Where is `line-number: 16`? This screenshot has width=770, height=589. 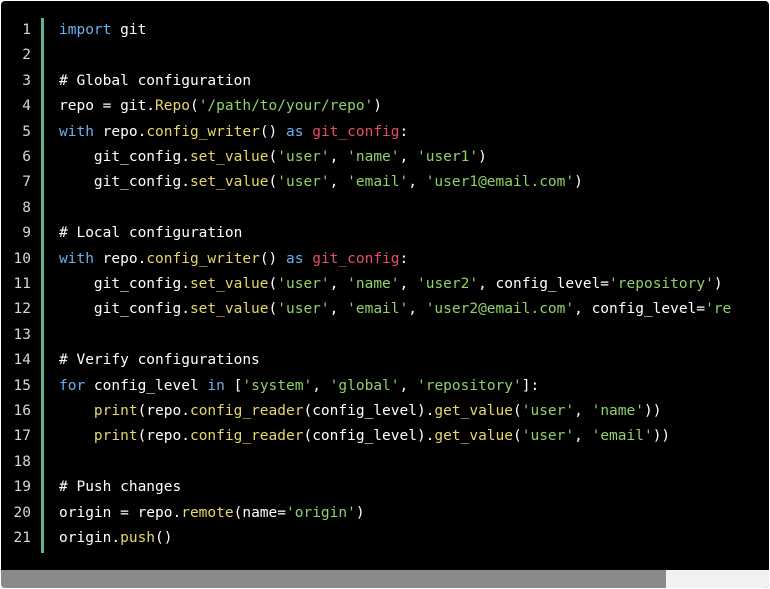
line-number: 16 is located at coordinates (22, 411).